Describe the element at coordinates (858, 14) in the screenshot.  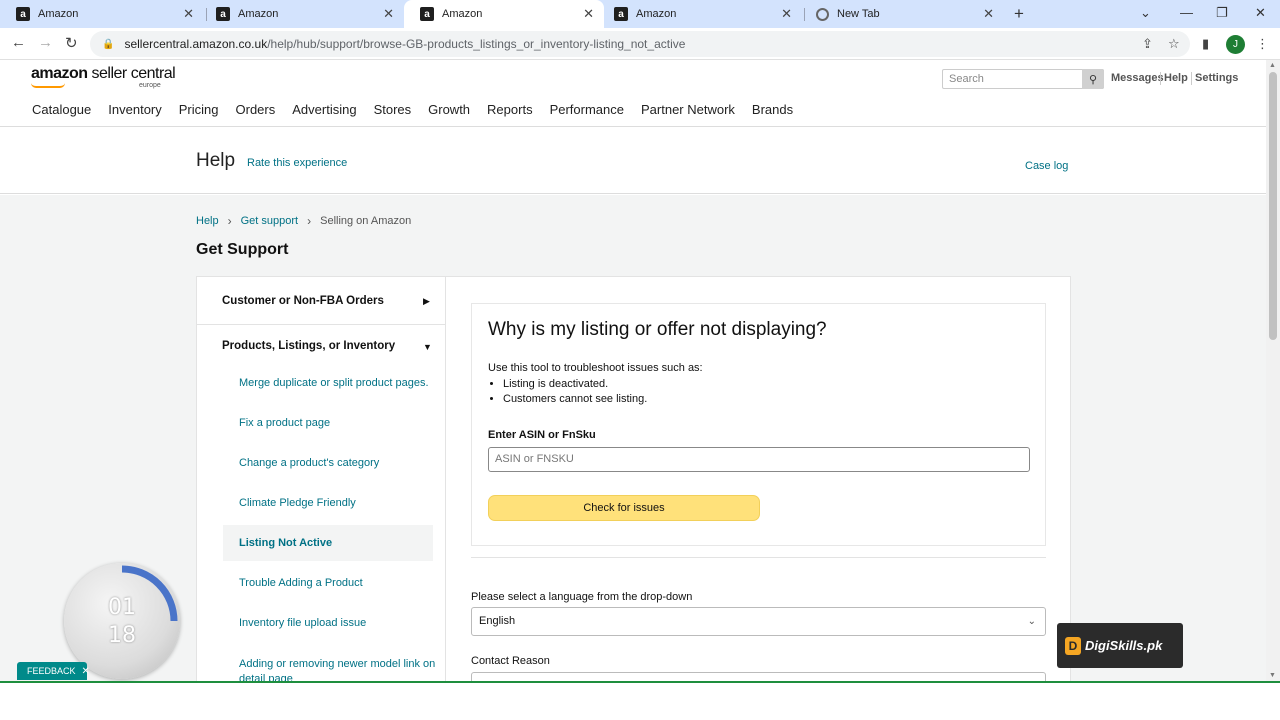
I see `tab-title: New Tab` at that location.